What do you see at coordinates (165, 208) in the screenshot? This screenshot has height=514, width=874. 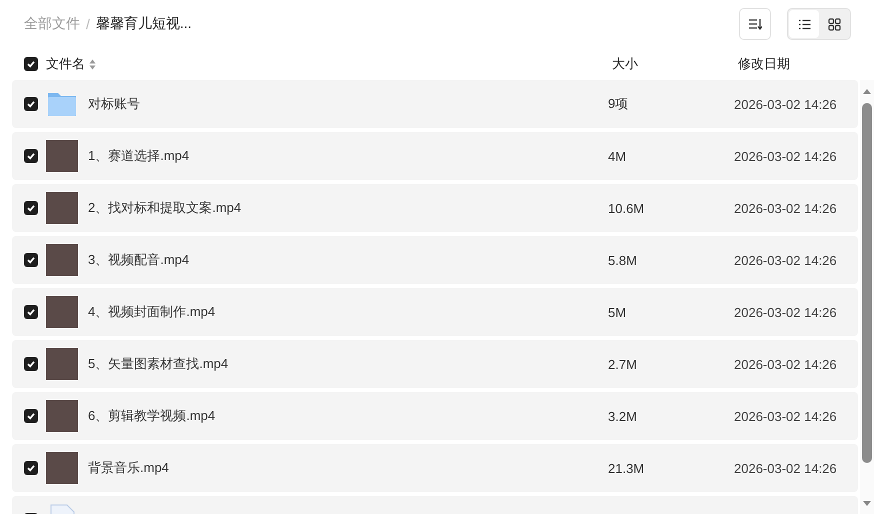 I see `file-name: 2、找对标和提取文案.mp4` at bounding box center [165, 208].